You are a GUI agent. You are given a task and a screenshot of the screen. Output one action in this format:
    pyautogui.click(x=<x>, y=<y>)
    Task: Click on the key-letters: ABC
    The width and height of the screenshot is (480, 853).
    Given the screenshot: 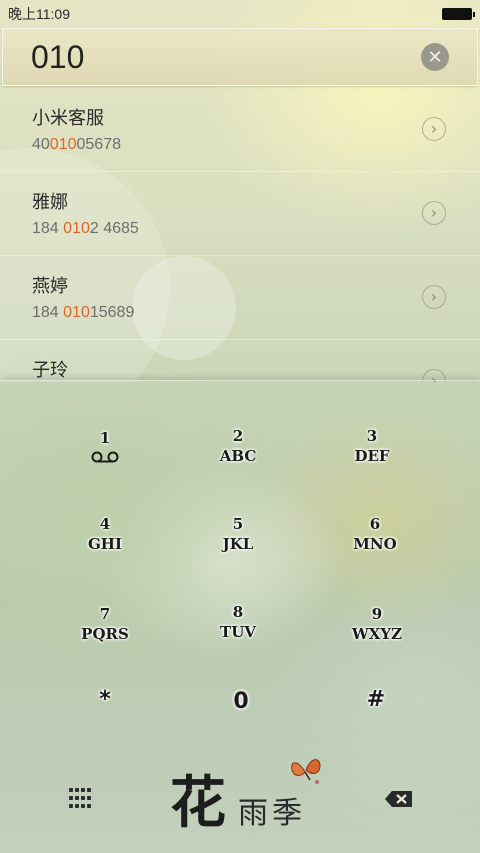 What is the action you would take?
    pyautogui.click(x=238, y=456)
    